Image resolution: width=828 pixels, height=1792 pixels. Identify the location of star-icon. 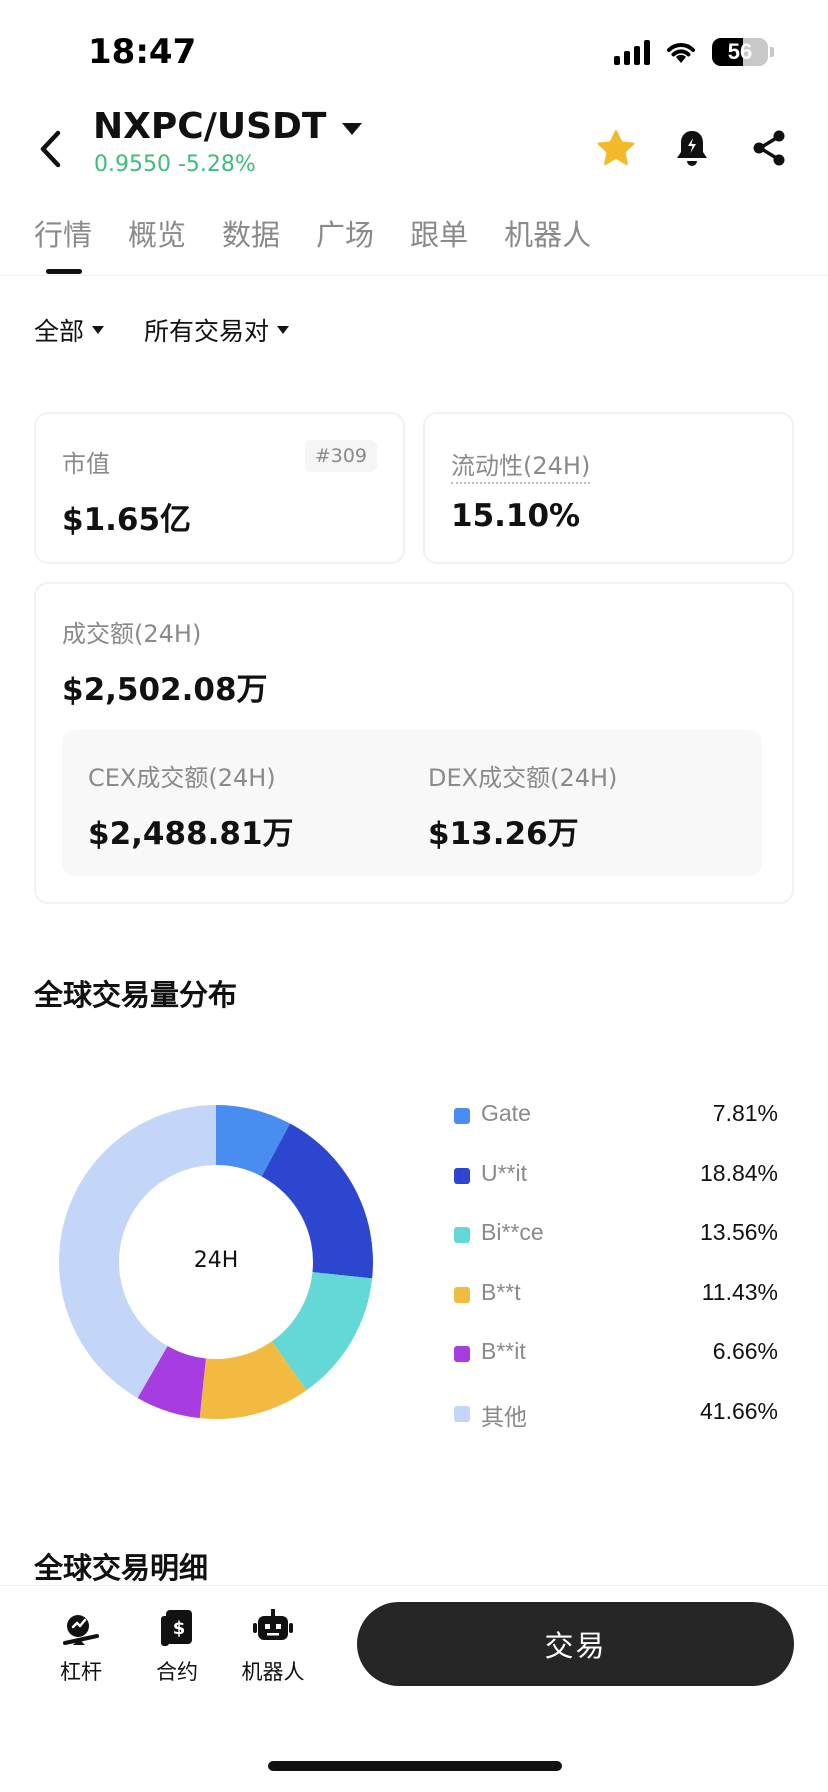
(616, 148).